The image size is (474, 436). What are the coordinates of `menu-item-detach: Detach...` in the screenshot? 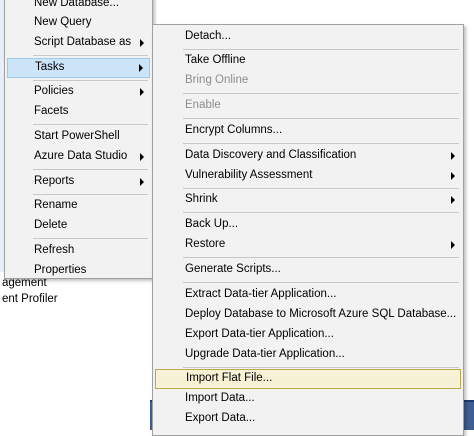 It's located at (308, 37).